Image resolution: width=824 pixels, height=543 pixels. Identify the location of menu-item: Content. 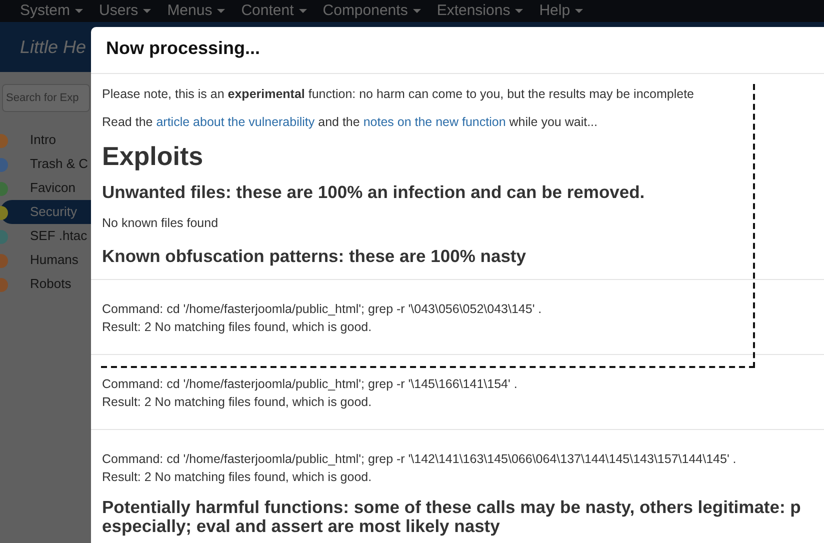
(267, 11).